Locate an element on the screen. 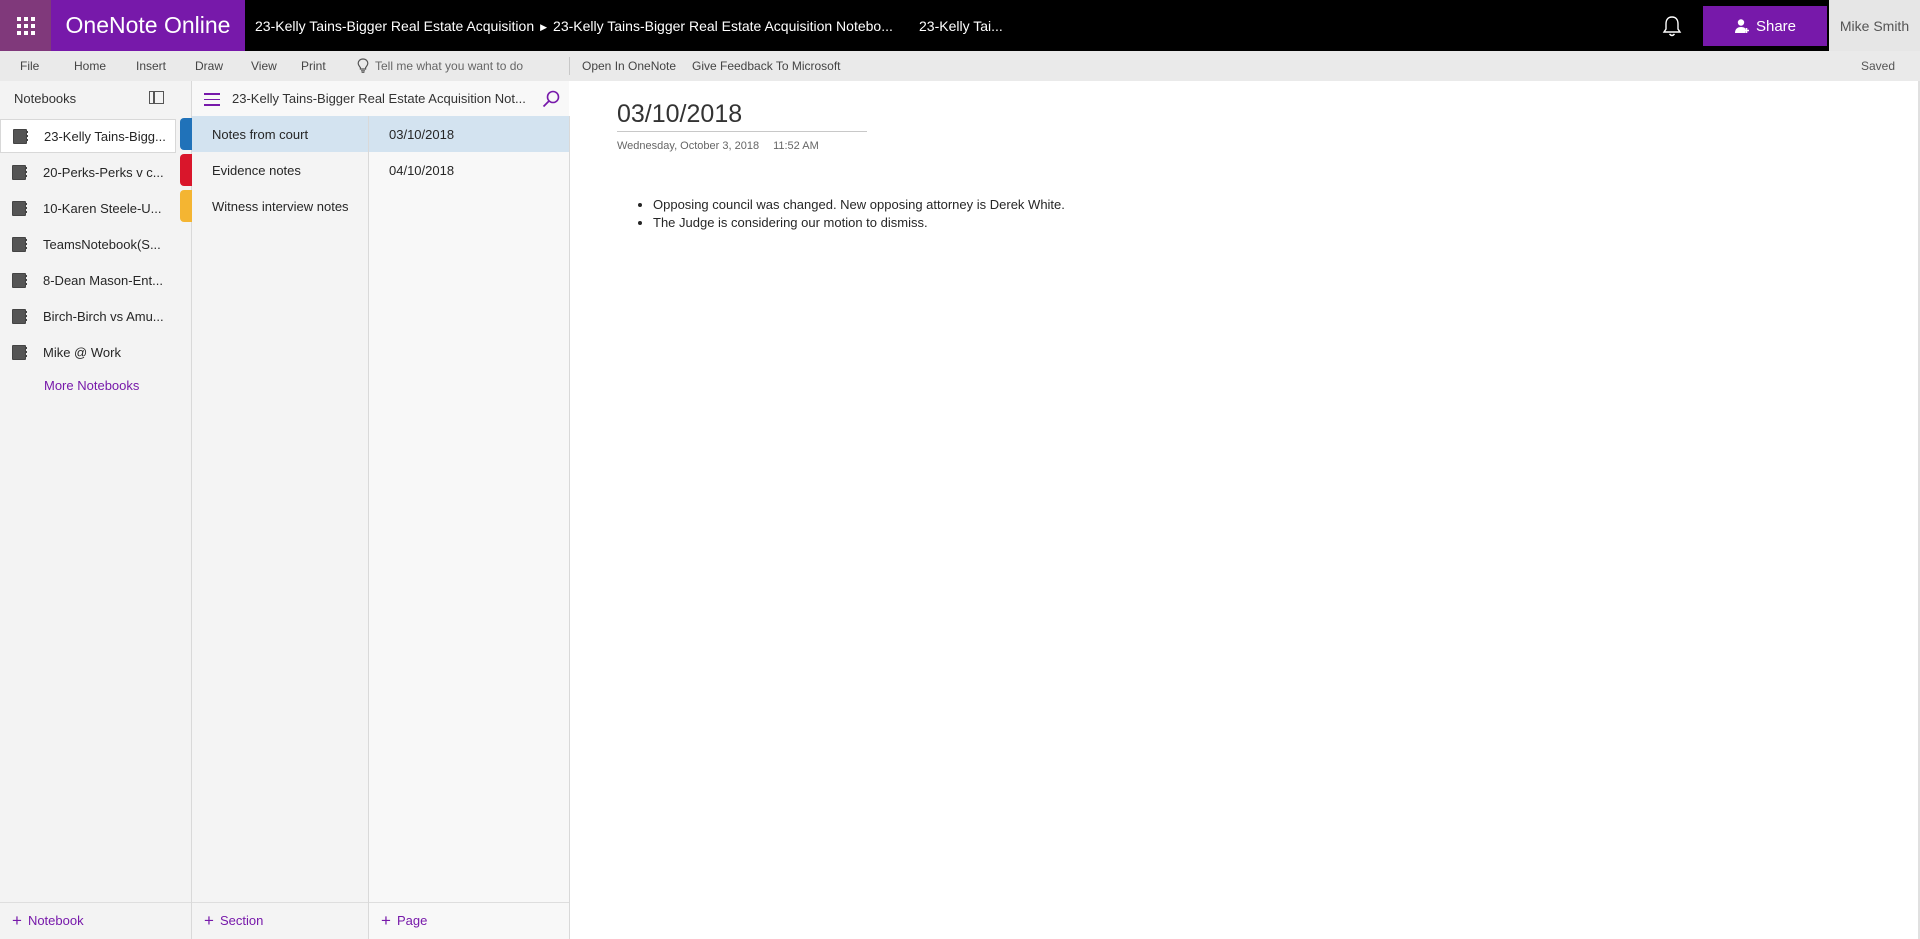 The width and height of the screenshot is (1920, 939). notebooks-heading: Notebooks is located at coordinates (45, 98).